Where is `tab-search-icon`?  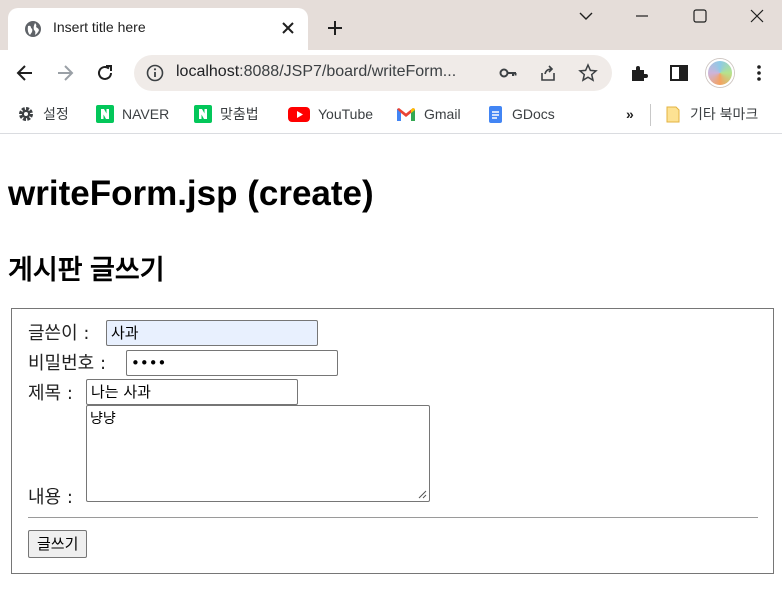
tab-search-icon is located at coordinates (586, 16).